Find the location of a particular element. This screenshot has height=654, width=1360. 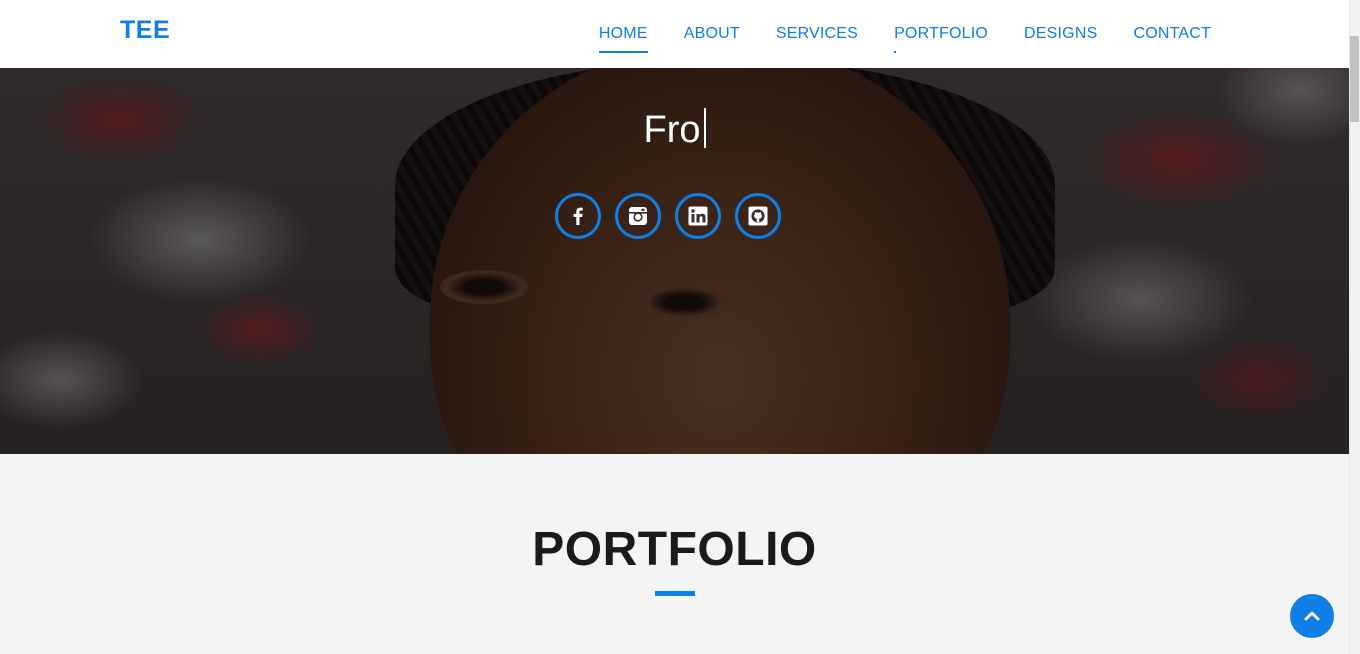

chevron-up-icon is located at coordinates (1312, 616).